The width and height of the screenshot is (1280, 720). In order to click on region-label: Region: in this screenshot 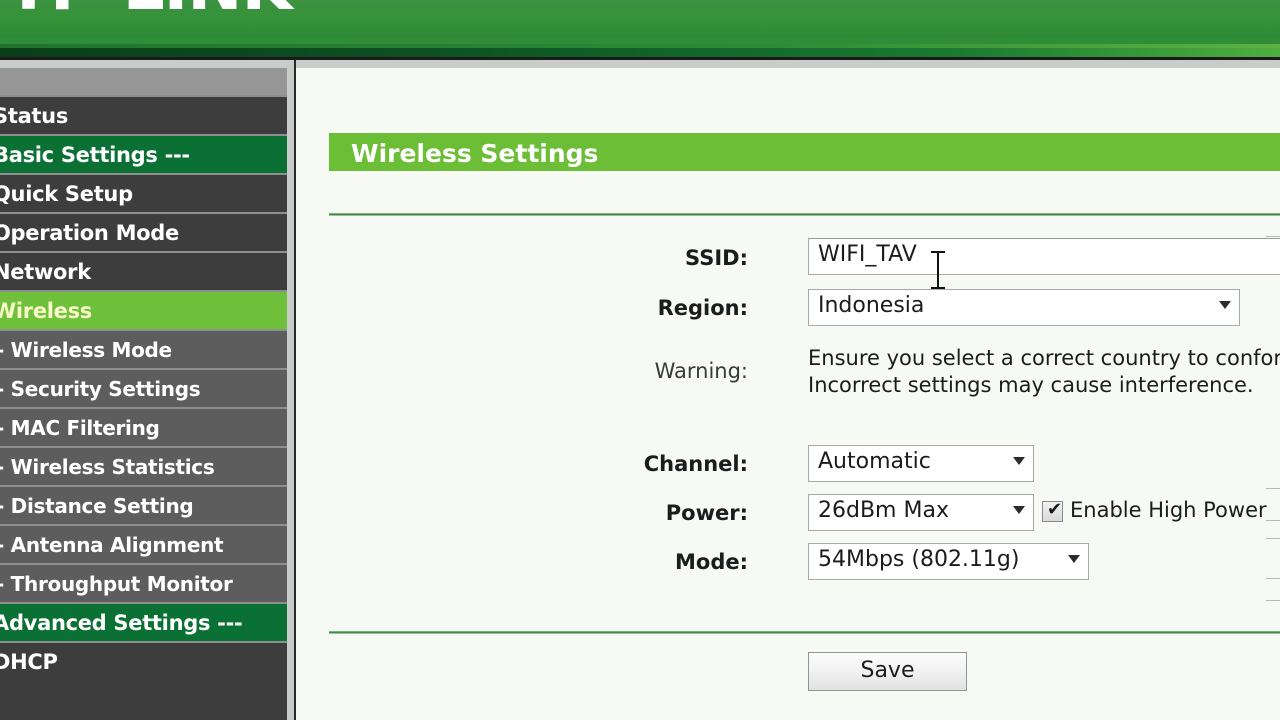, I will do `click(702, 308)`.